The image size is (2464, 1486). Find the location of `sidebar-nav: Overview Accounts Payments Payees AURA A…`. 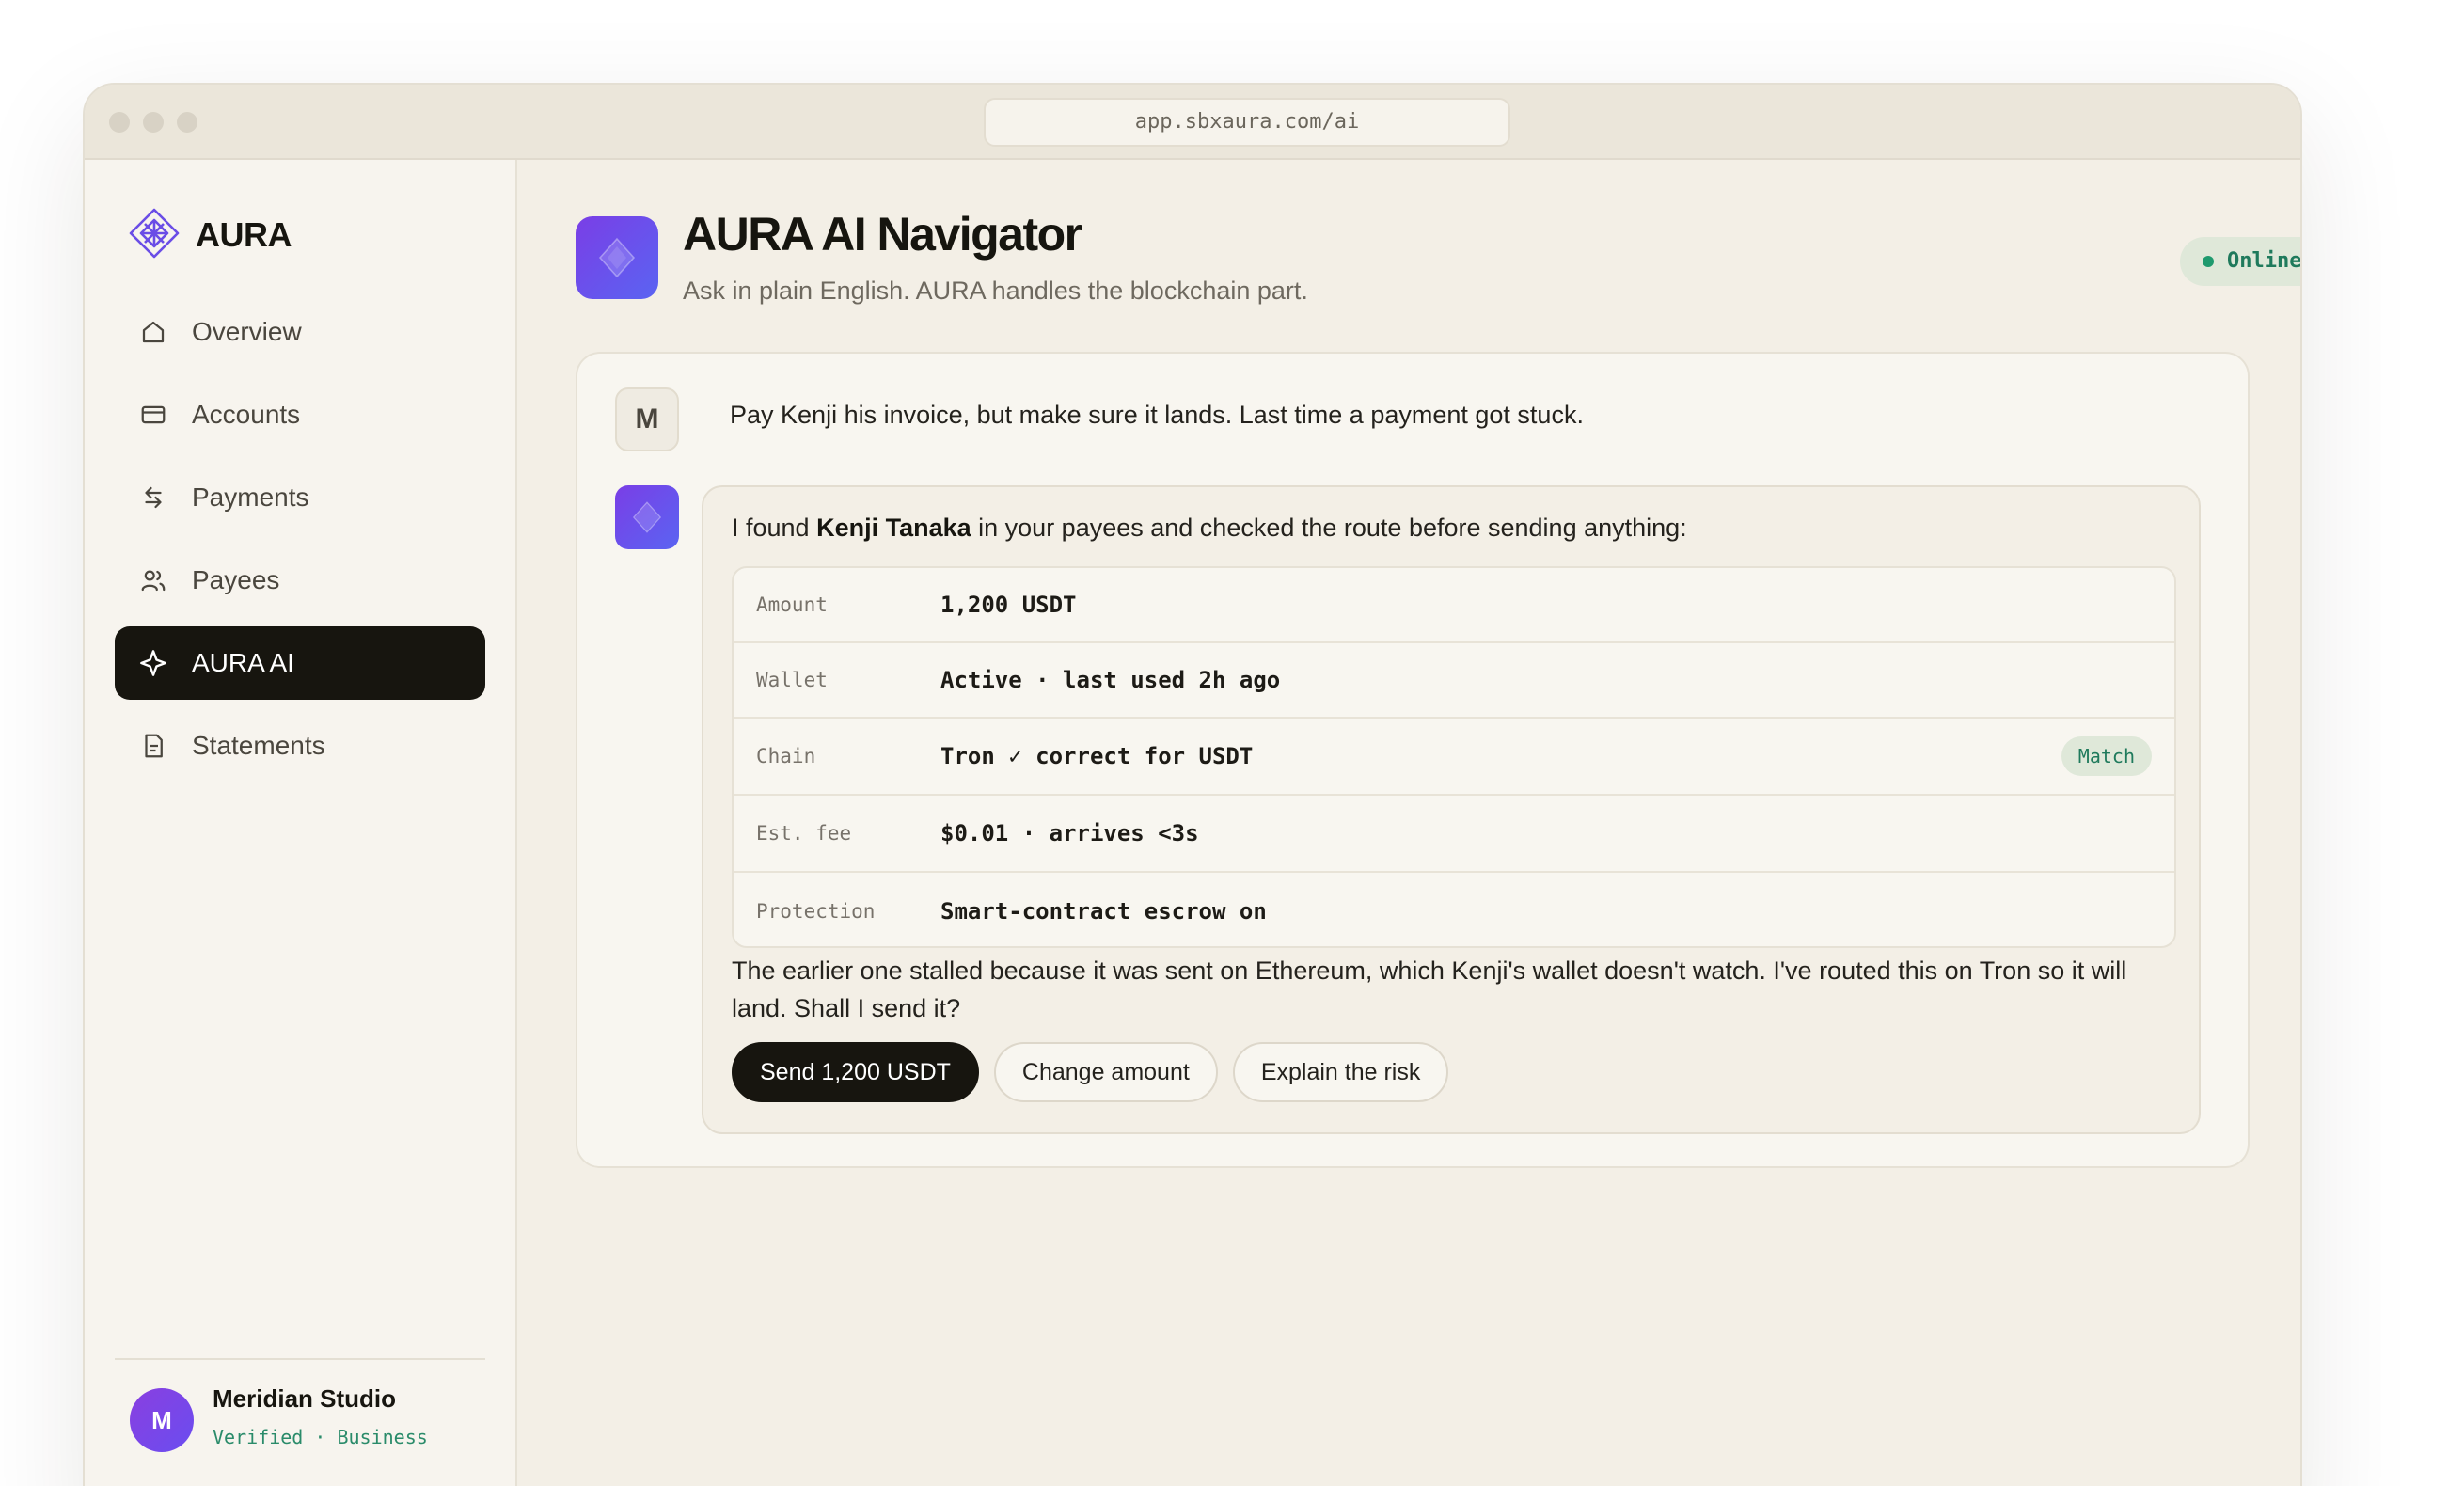

sidebar-nav: Overview Accounts Payments Payees AURA A… is located at coordinates (300, 544).